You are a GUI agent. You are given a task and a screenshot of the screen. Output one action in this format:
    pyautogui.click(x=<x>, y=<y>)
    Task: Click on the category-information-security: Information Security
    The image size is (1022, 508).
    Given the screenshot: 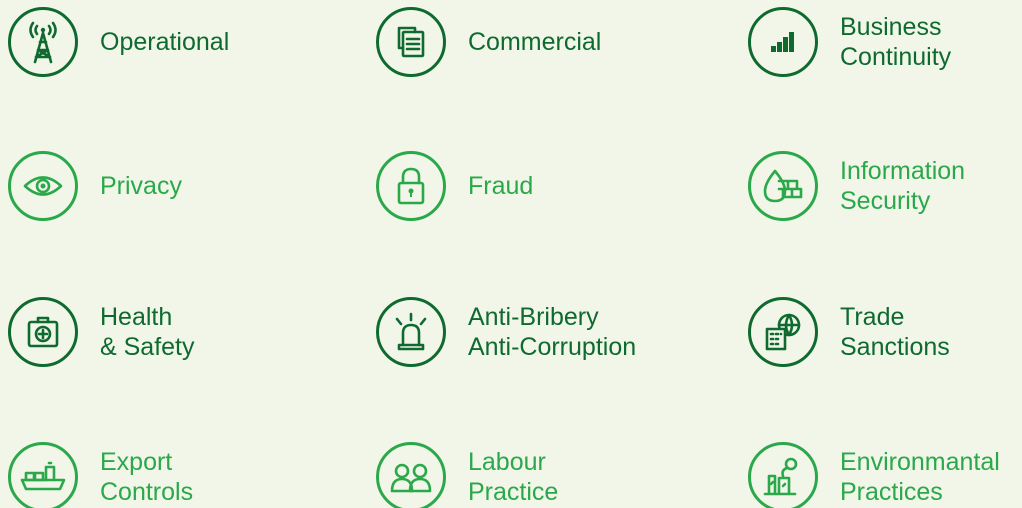 What is the action you would take?
    pyautogui.click(x=856, y=186)
    